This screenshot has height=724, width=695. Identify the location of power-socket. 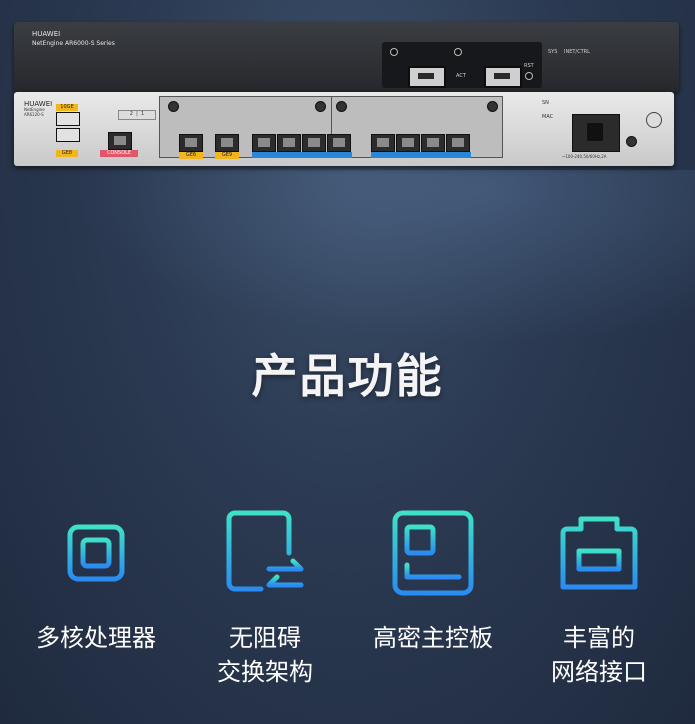
(596, 133).